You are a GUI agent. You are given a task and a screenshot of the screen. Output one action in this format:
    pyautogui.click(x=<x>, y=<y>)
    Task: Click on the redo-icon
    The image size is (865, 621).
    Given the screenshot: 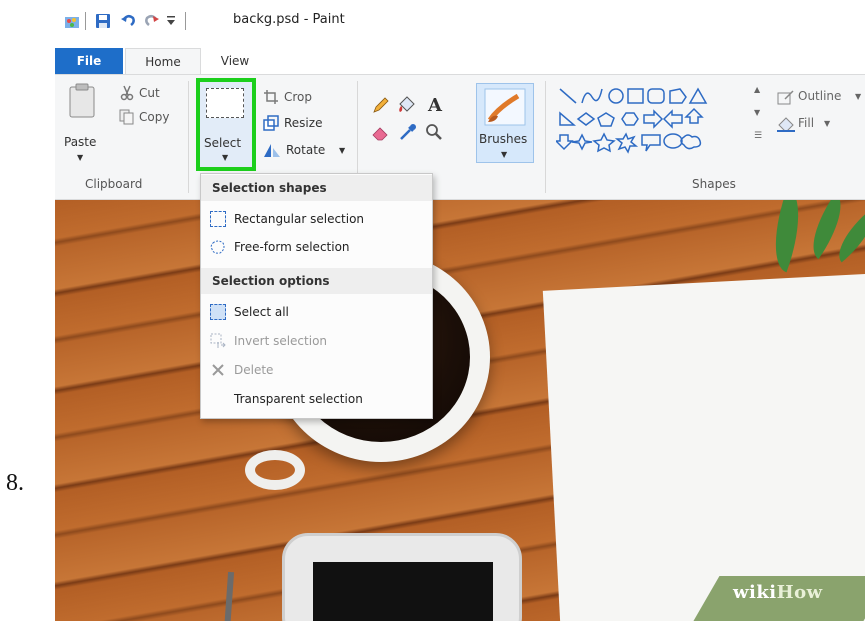 What is the action you would take?
    pyautogui.click(x=152, y=21)
    